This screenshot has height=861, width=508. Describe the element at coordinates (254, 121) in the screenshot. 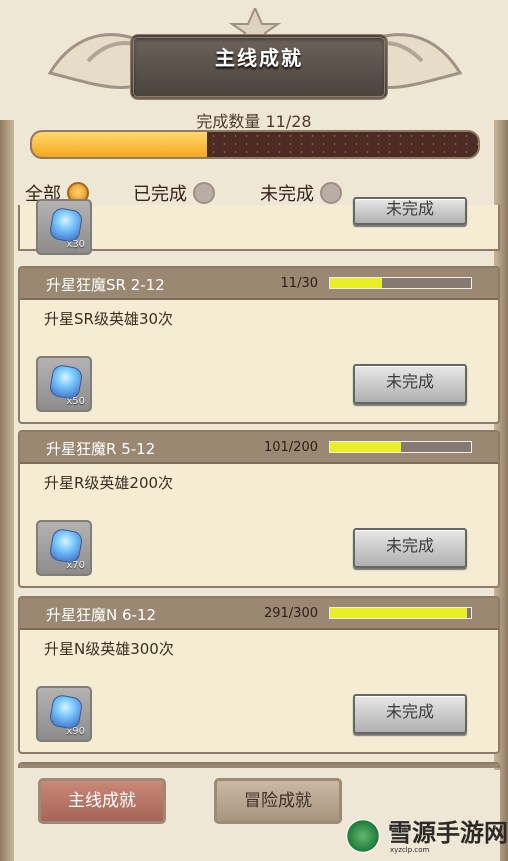

I see `completion-count: 完成数量 11/28` at that location.